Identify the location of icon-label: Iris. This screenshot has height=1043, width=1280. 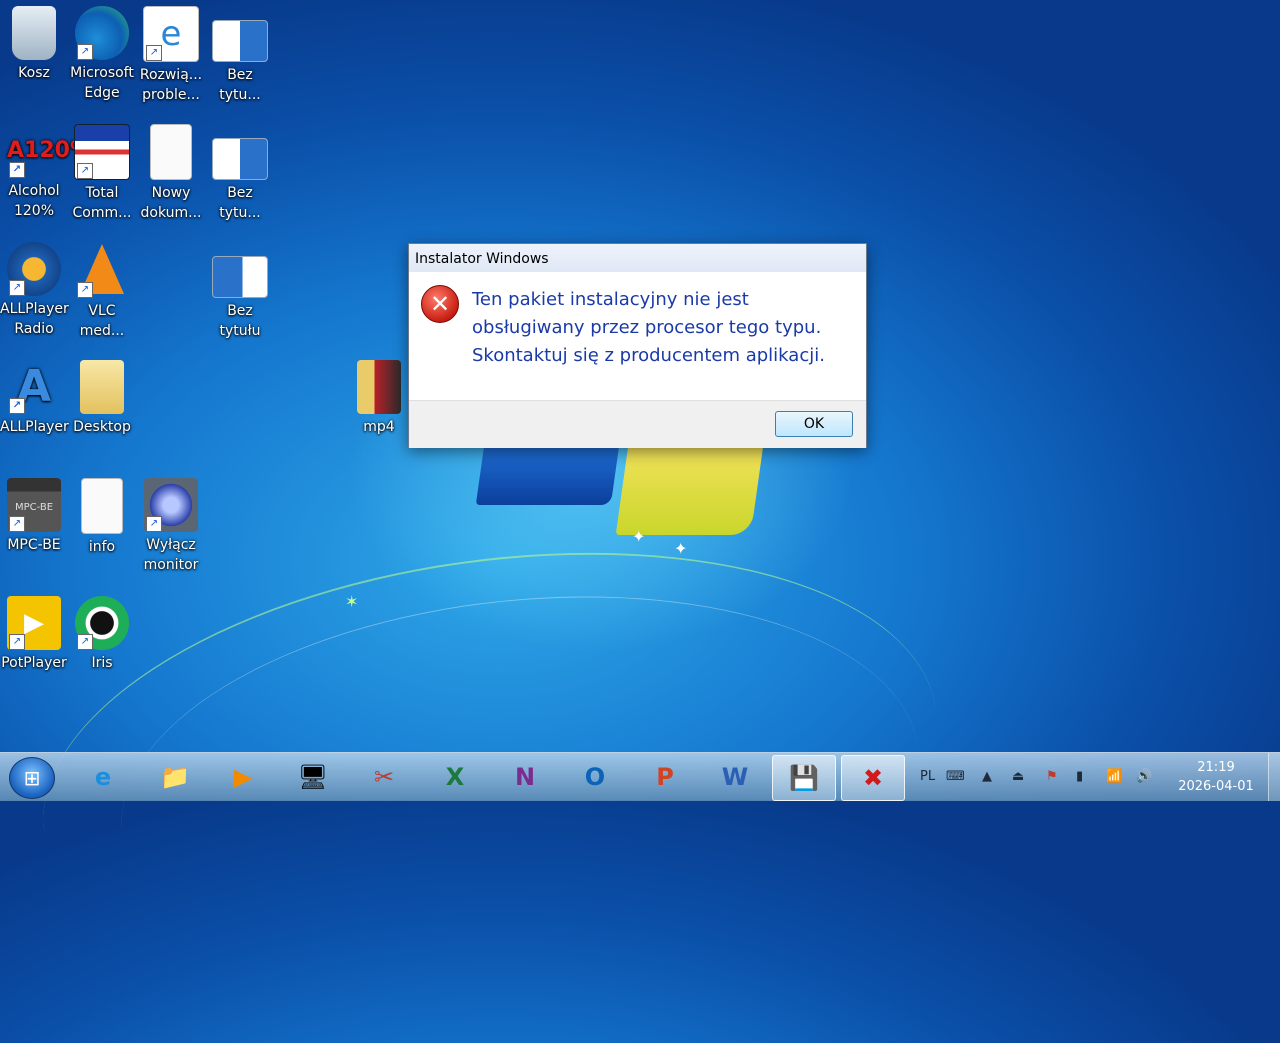
(102, 663).